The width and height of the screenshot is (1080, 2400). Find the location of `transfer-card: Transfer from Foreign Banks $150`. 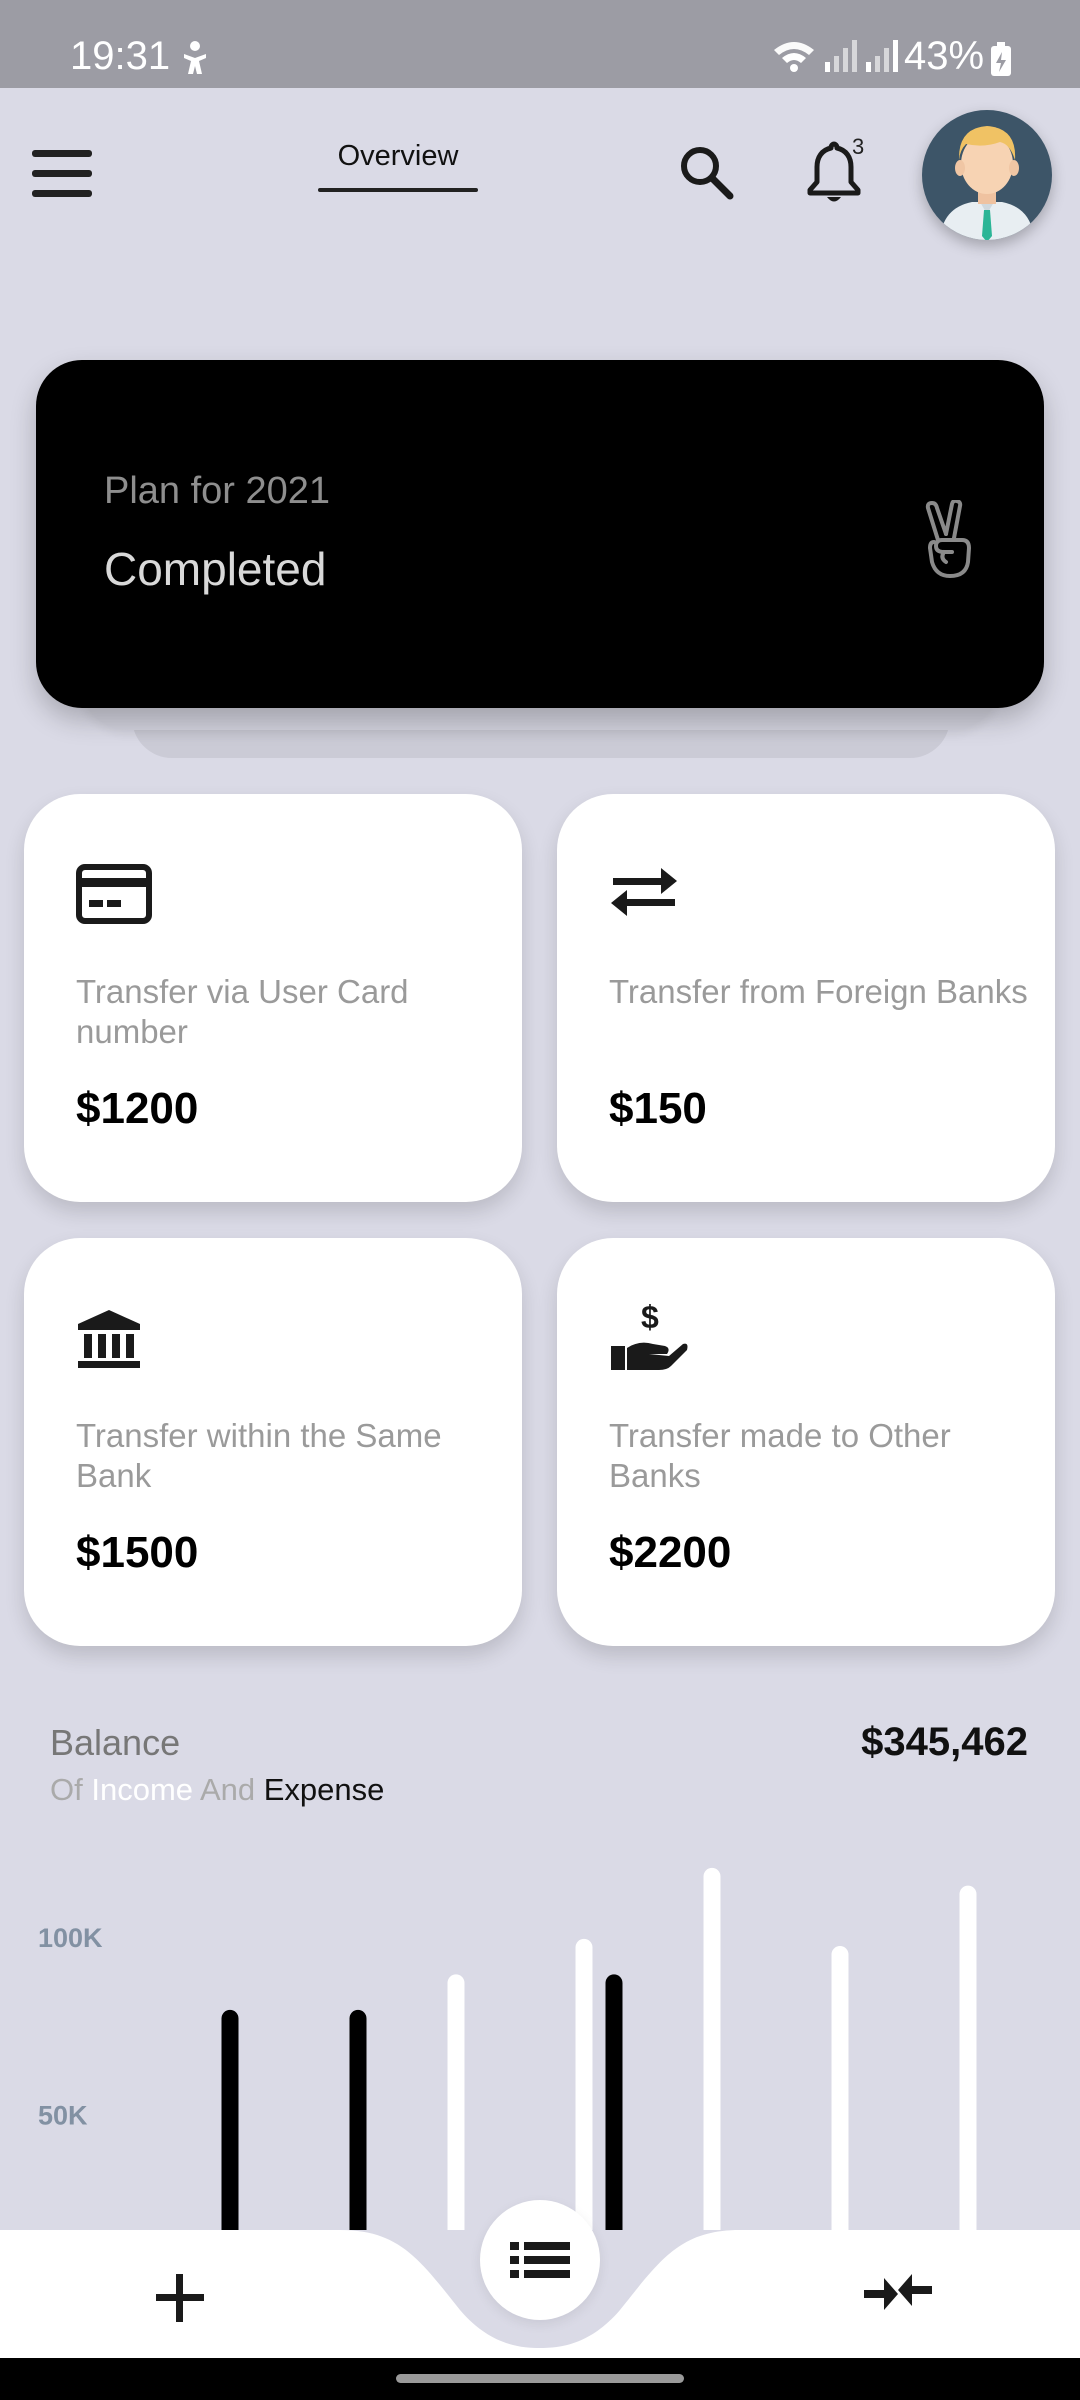

transfer-card: Transfer from Foreign Banks $150 is located at coordinates (806, 998).